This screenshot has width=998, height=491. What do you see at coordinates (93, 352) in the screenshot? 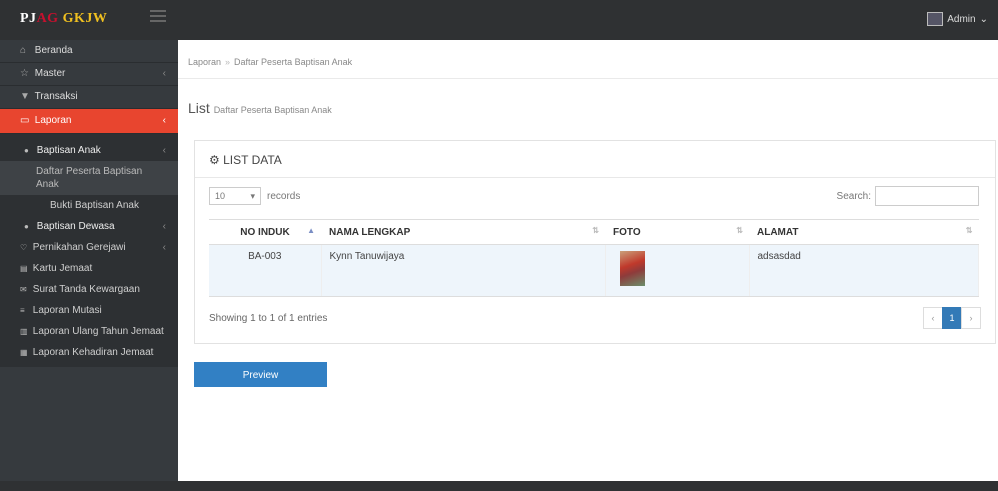
I see `submenu-label: Laporan Kehadiran Jemaat` at bounding box center [93, 352].